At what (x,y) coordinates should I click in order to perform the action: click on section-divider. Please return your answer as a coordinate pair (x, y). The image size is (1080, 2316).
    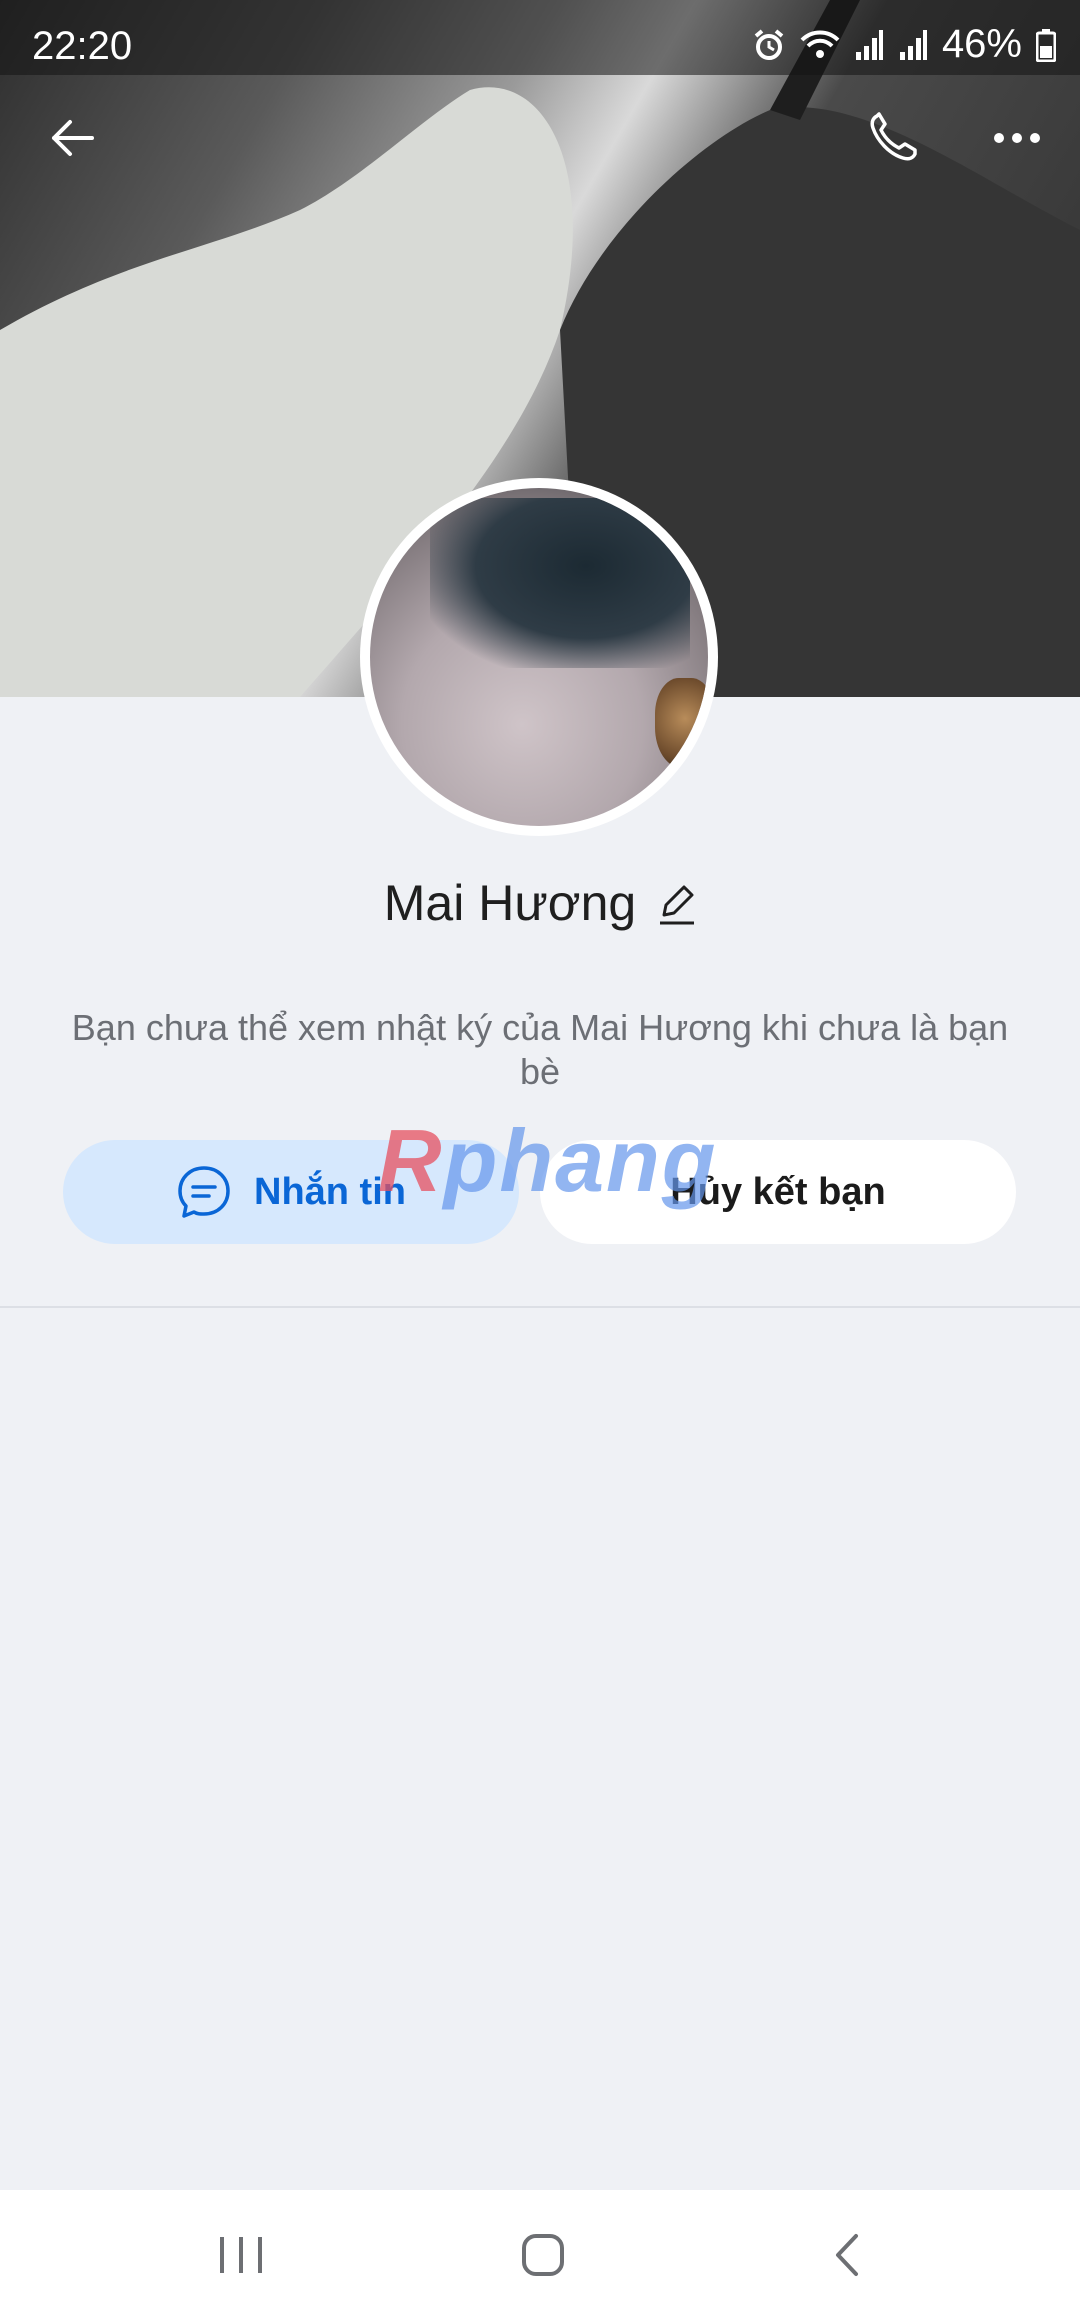
    Looking at the image, I should click on (540, 1307).